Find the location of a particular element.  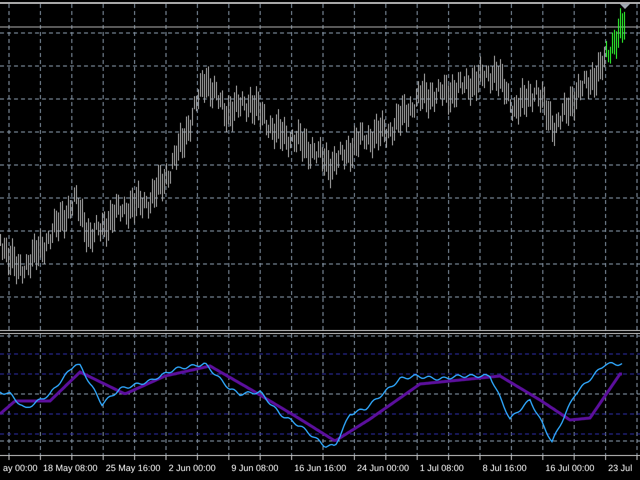

time-label: 16 Jul 00:00 is located at coordinates (570, 468).